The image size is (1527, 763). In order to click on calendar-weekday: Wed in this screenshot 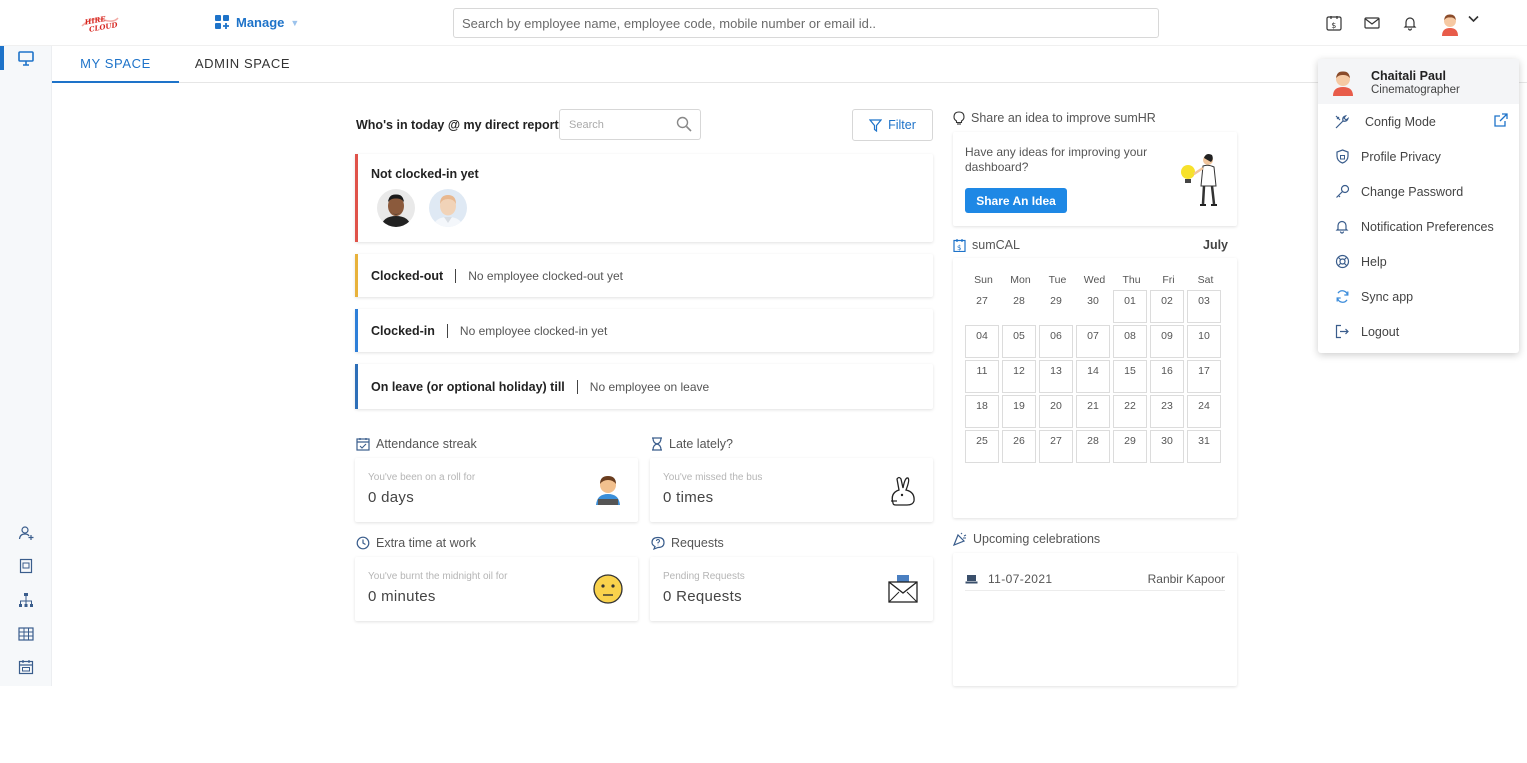, I will do `click(1094, 280)`.